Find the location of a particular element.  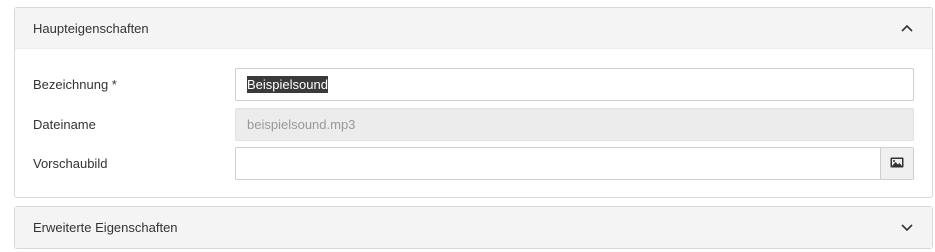

bezeichnung-label: Bezeichnung * is located at coordinates (75, 84).